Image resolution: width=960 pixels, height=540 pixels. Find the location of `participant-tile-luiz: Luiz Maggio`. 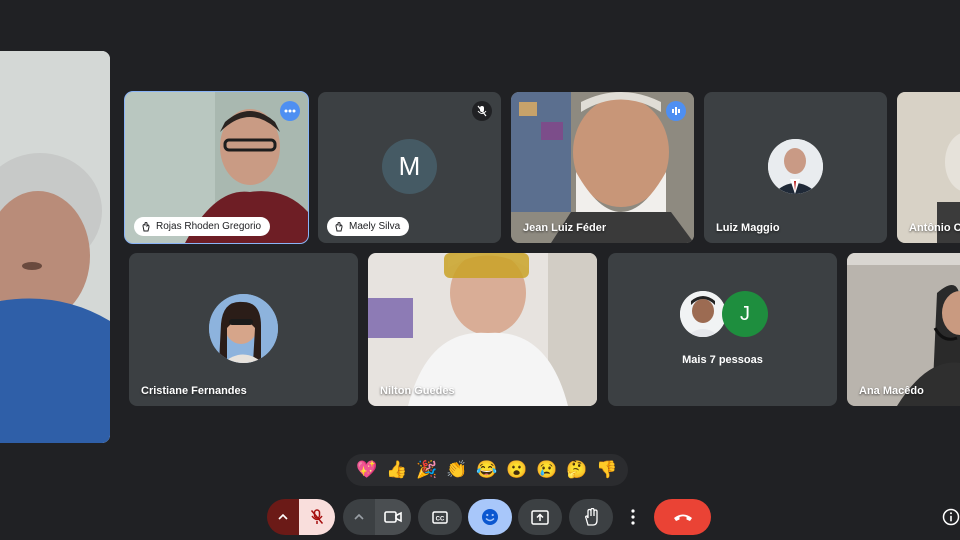

participant-tile-luiz: Luiz Maggio is located at coordinates (795, 167).